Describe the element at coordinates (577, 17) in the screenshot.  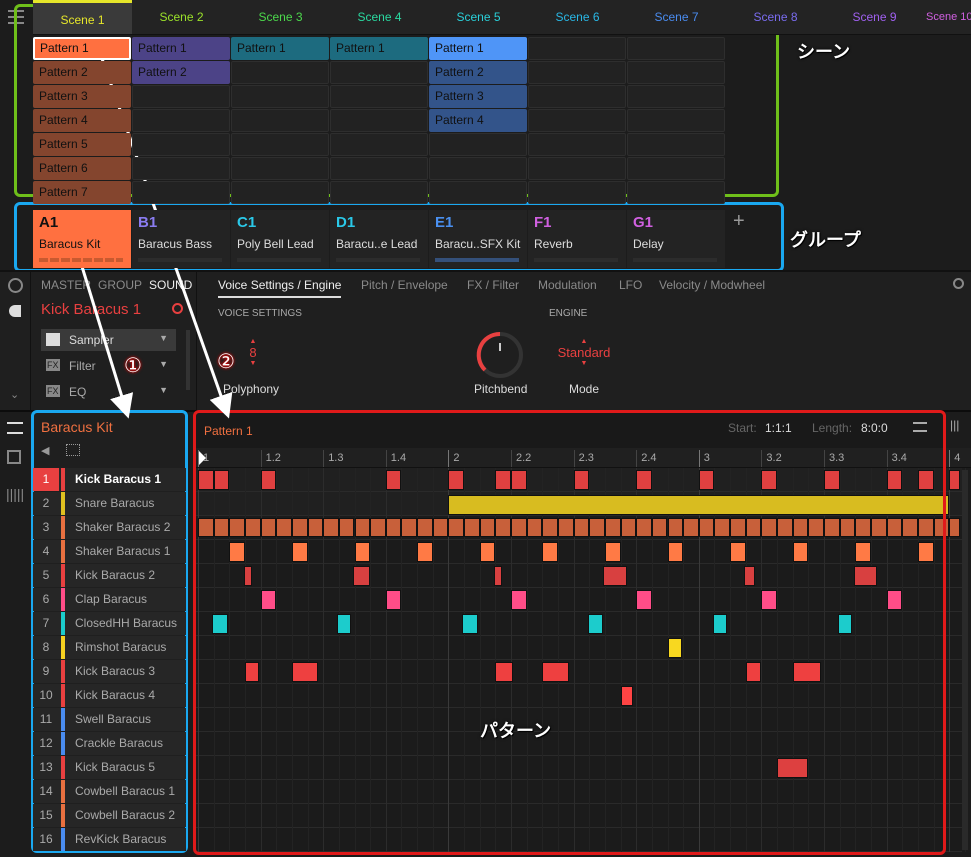
I see `scene-tab: Scene 6` at that location.